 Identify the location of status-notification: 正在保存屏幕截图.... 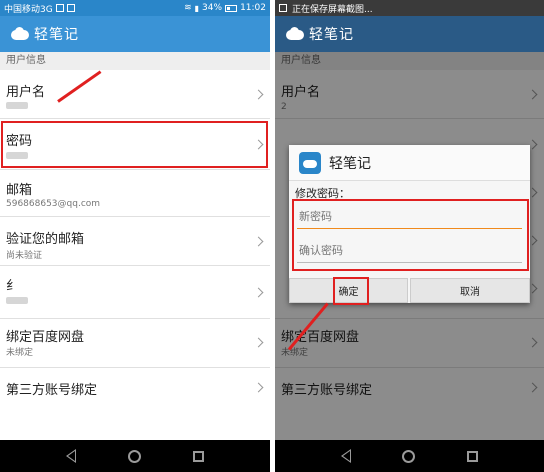
(332, 9).